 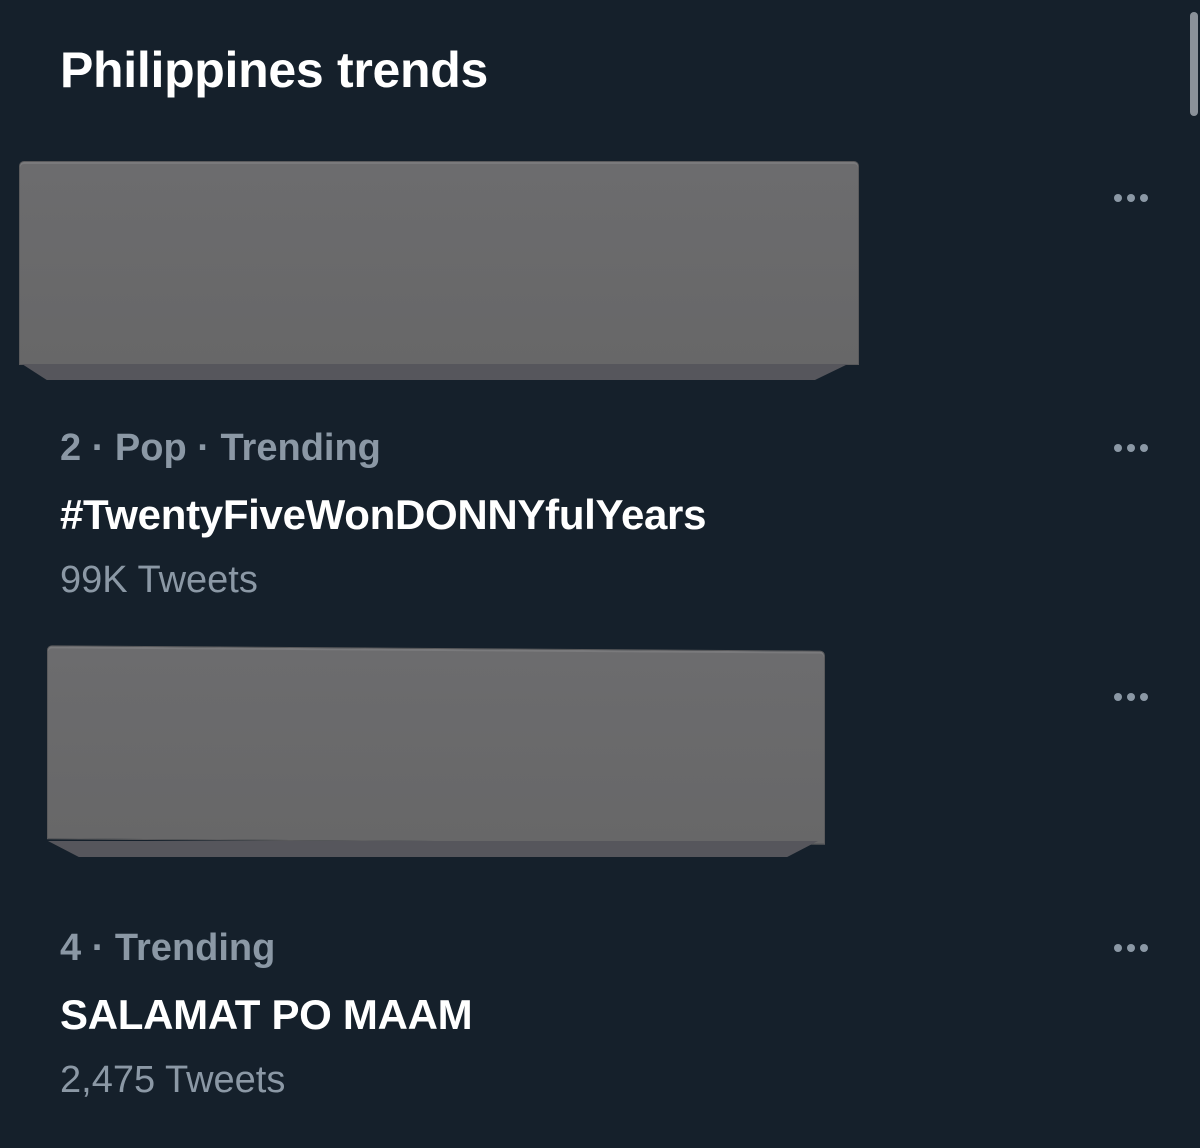 What do you see at coordinates (266, 1014) in the screenshot?
I see `trend-name: SALAMAT PO MAAM` at bounding box center [266, 1014].